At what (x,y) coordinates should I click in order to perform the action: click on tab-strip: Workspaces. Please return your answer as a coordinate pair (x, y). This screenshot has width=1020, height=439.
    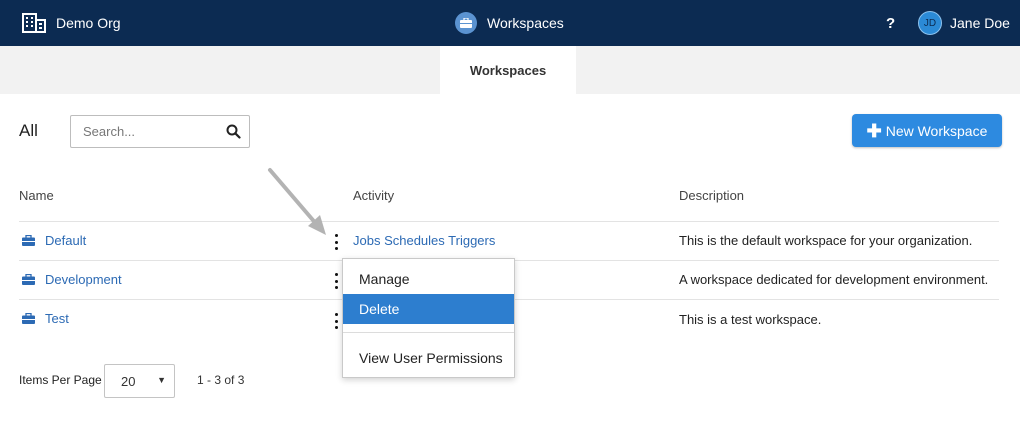
    Looking at the image, I should click on (510, 70).